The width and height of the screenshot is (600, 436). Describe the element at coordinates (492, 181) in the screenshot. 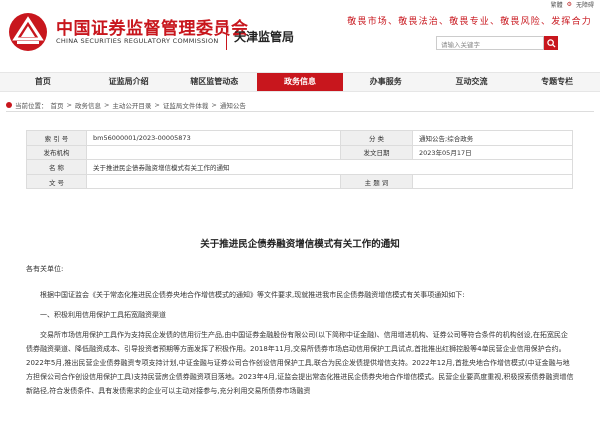

I see `topic-value` at that location.